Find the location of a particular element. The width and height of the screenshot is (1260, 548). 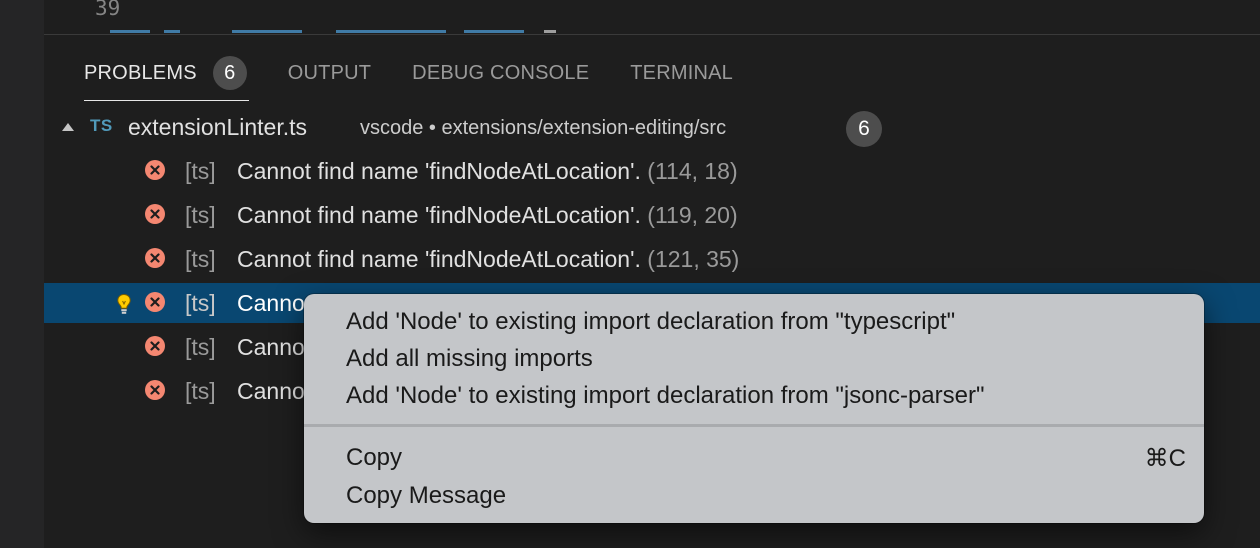

chevron-expanded-icon is located at coordinates (68, 127).